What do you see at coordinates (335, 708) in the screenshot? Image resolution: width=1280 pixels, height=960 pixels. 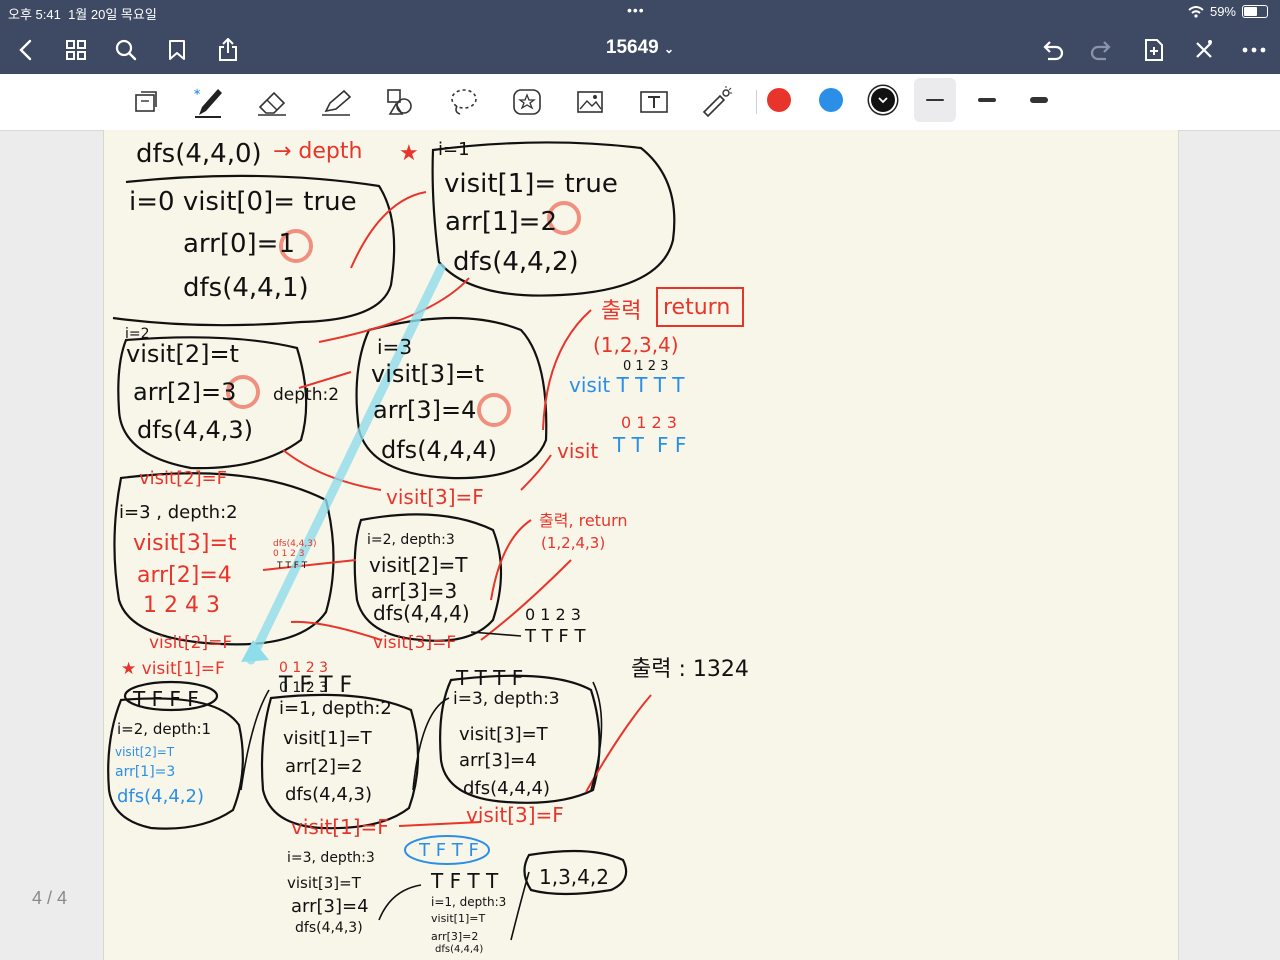 I see `note-text: i=1, depth:2` at bounding box center [335, 708].